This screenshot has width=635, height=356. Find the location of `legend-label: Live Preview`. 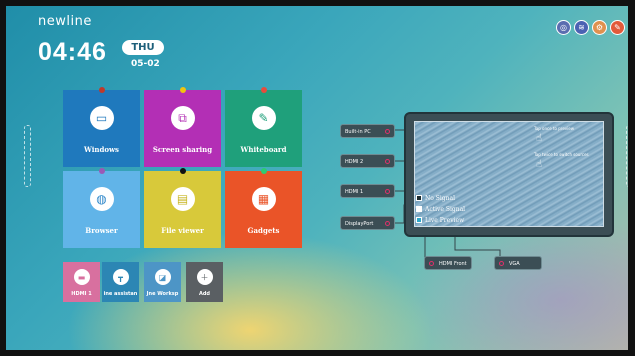

legend-label: Live Preview is located at coordinates (445, 220).